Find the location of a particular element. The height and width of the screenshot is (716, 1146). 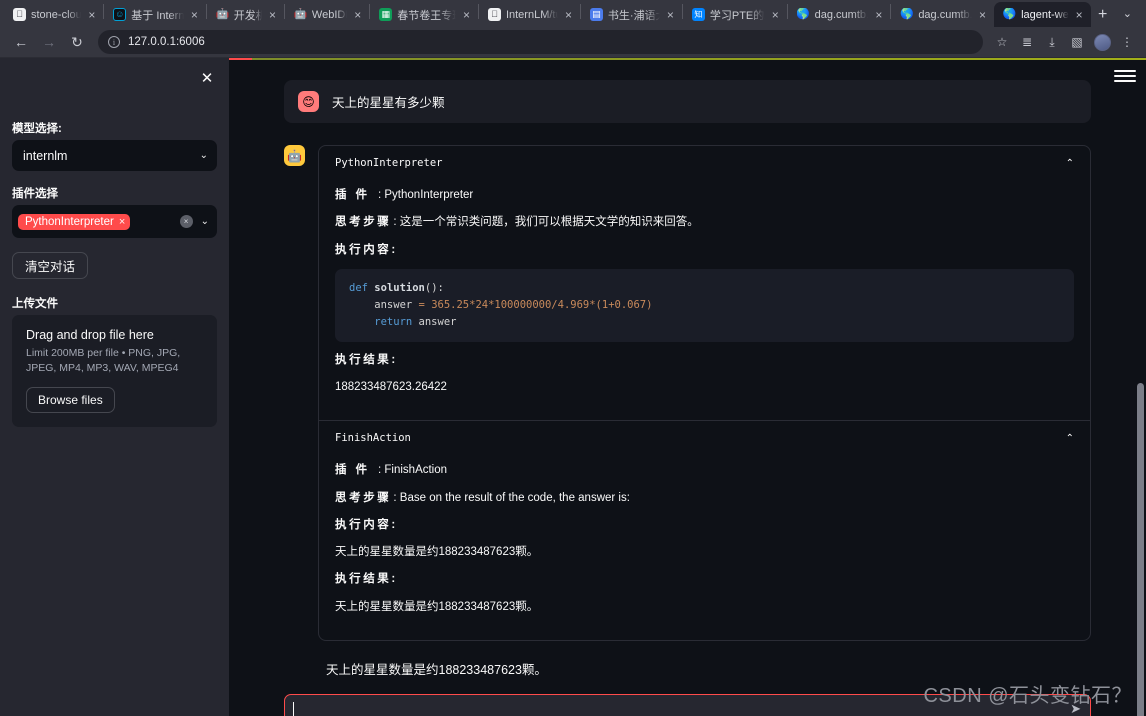

tab-strip-right: ⌄ is located at coordinates (1130, 13).